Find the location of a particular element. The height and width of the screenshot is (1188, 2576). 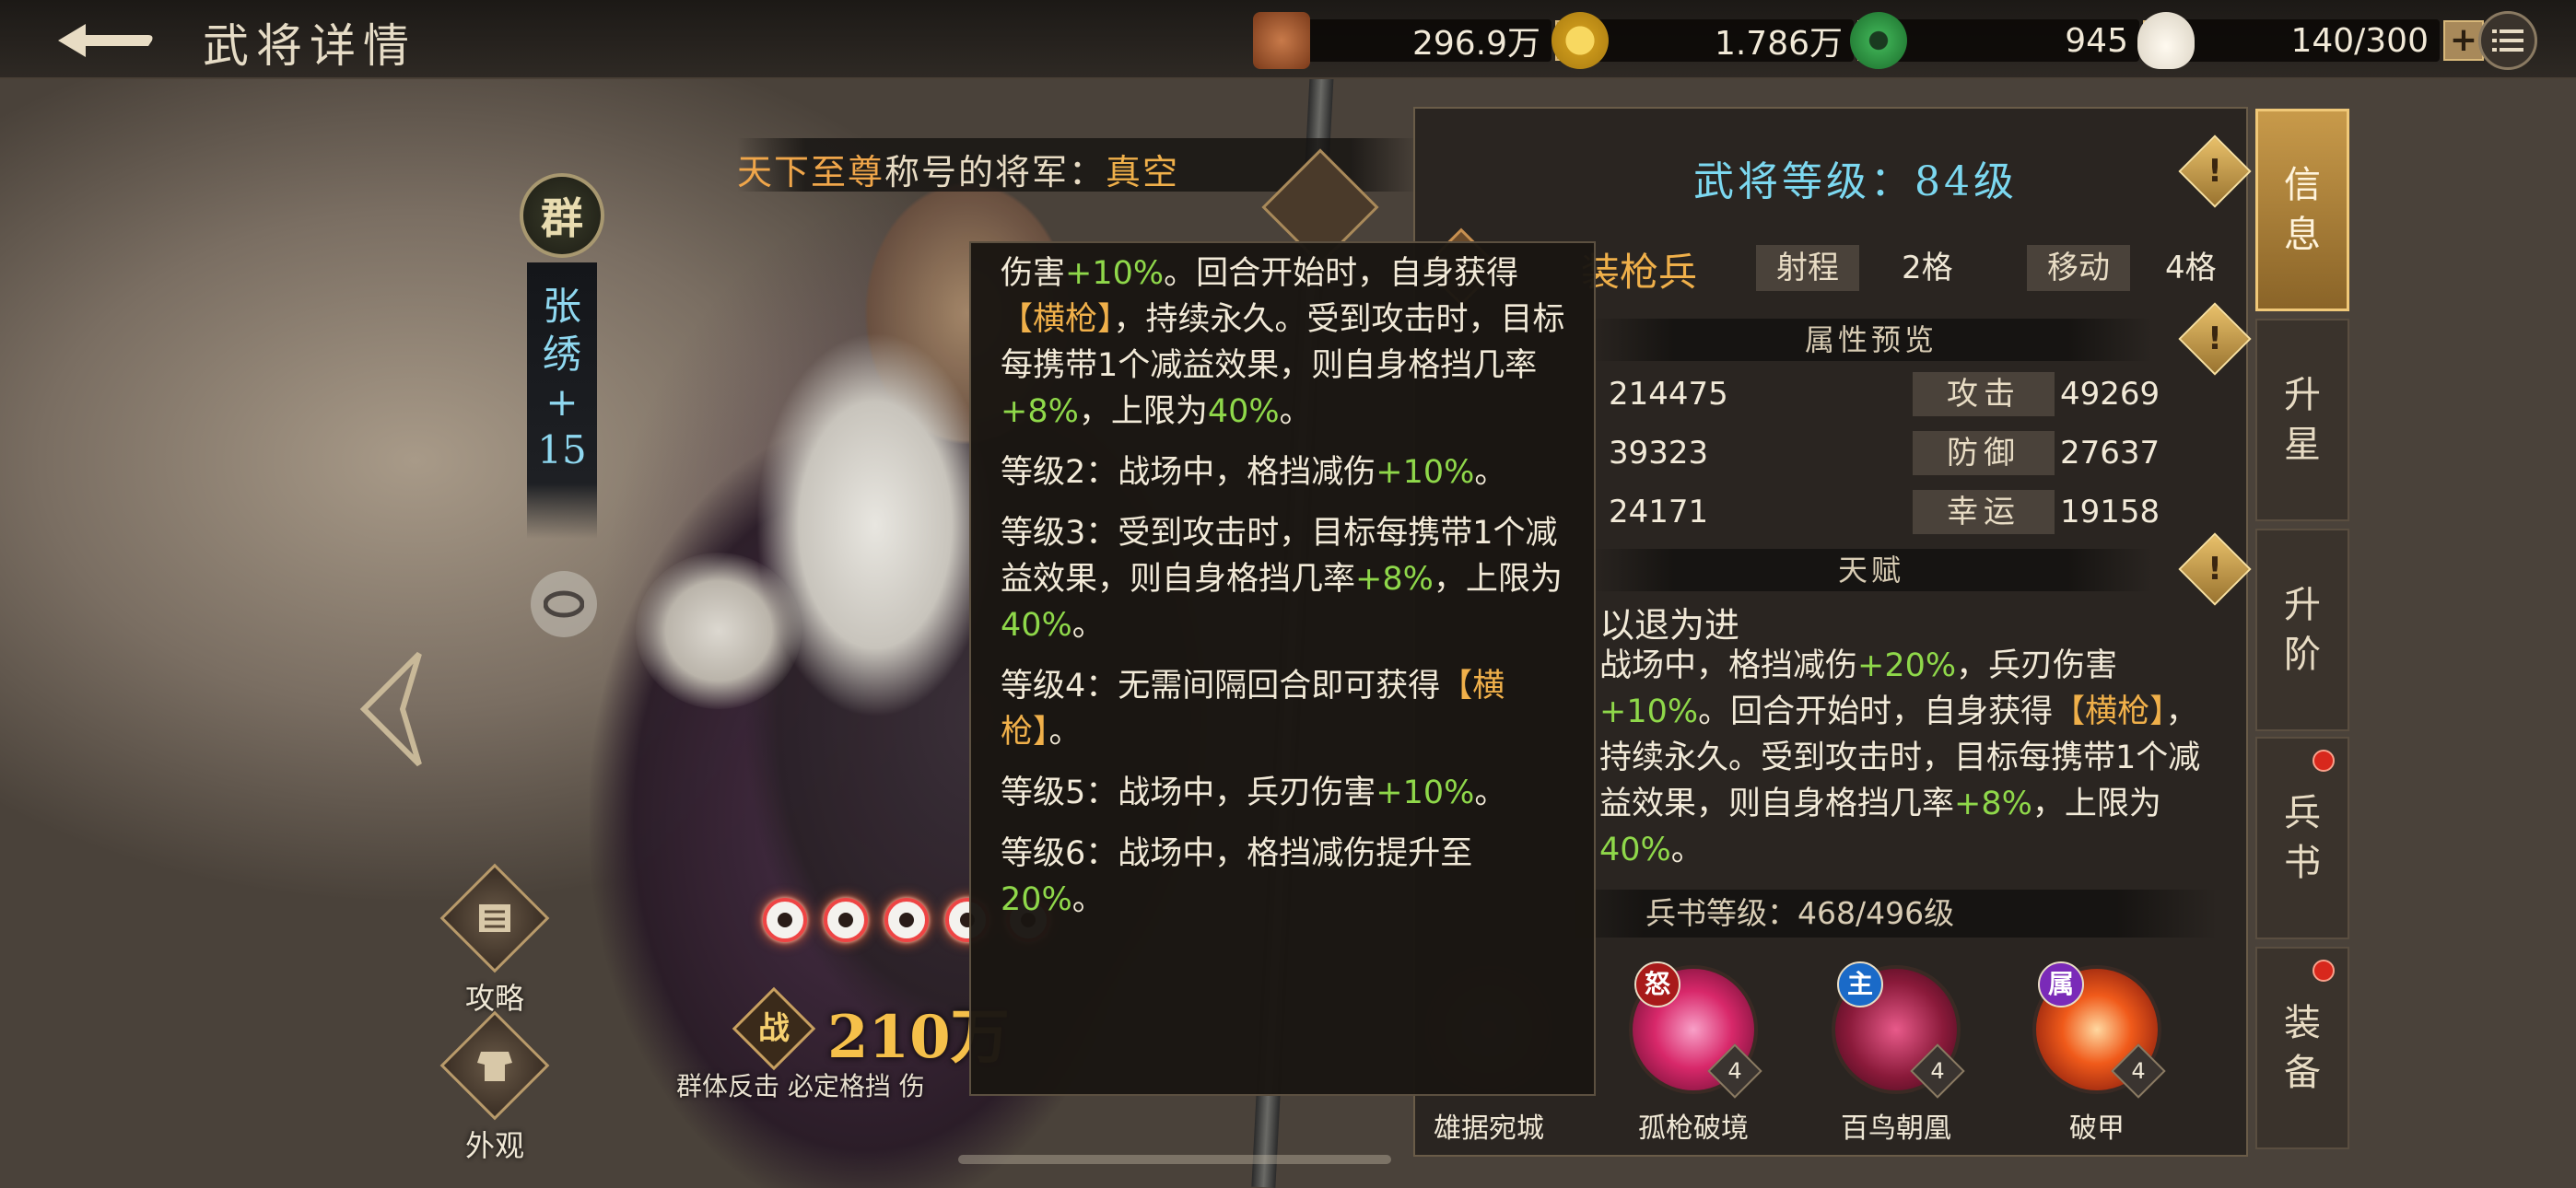

tab-war-book: 兵书 is located at coordinates (2302, 838).